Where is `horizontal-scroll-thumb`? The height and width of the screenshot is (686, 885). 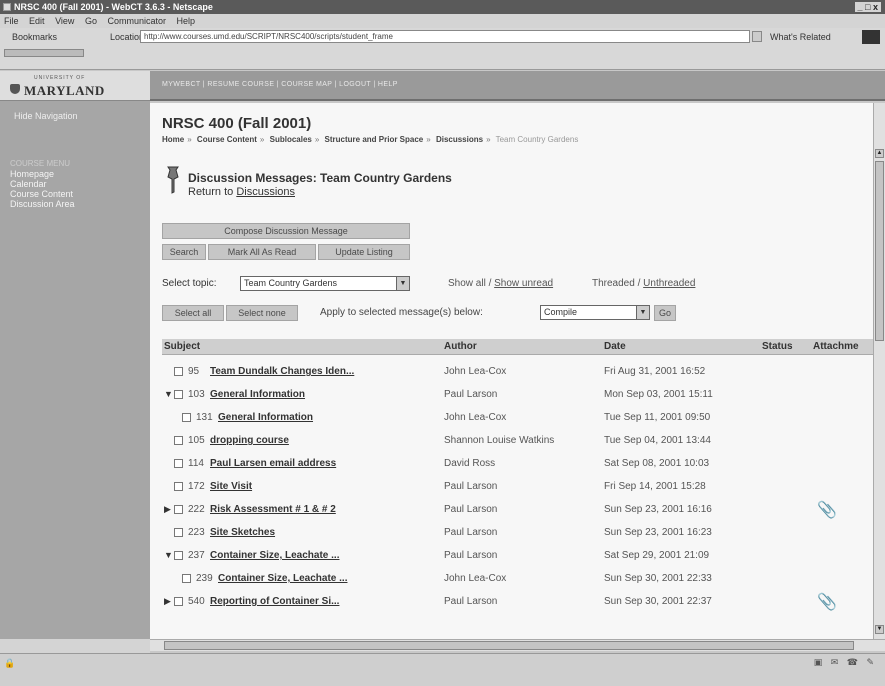 horizontal-scroll-thumb is located at coordinates (509, 645).